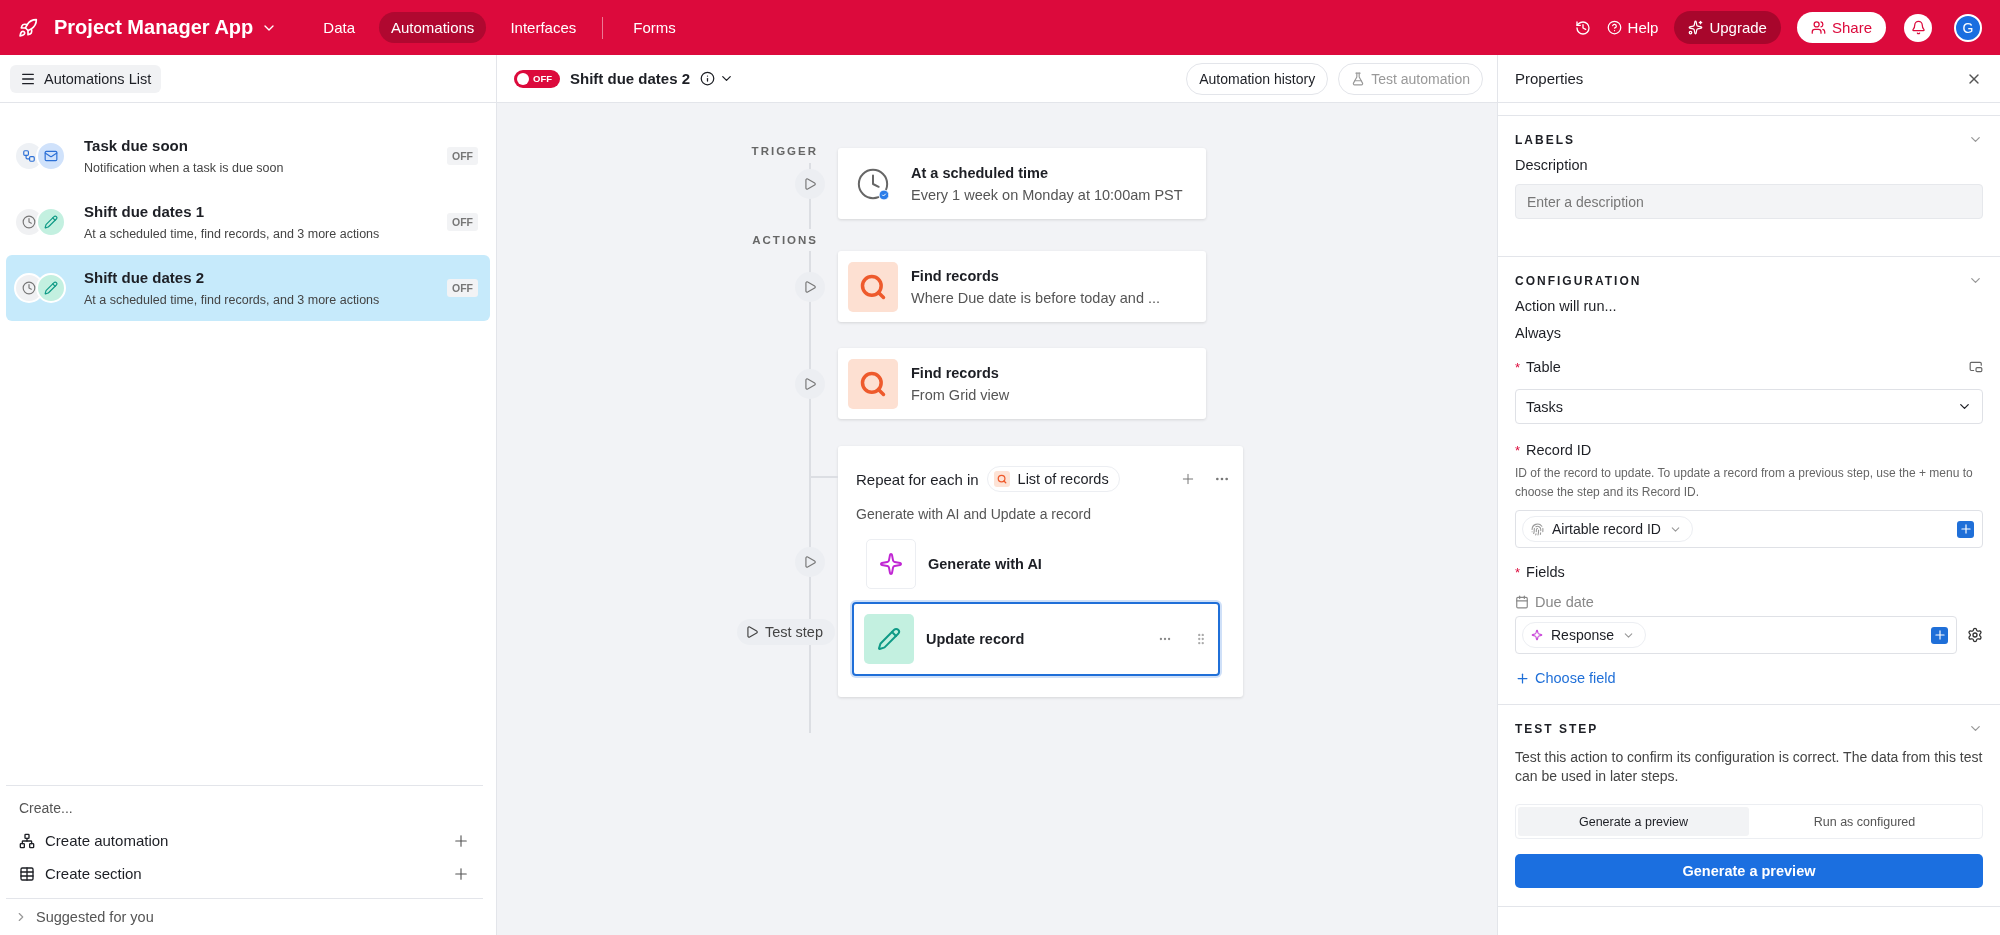  Describe the element at coordinates (1749, 678) in the screenshot. I see `choose-field-link: Choose field` at that location.